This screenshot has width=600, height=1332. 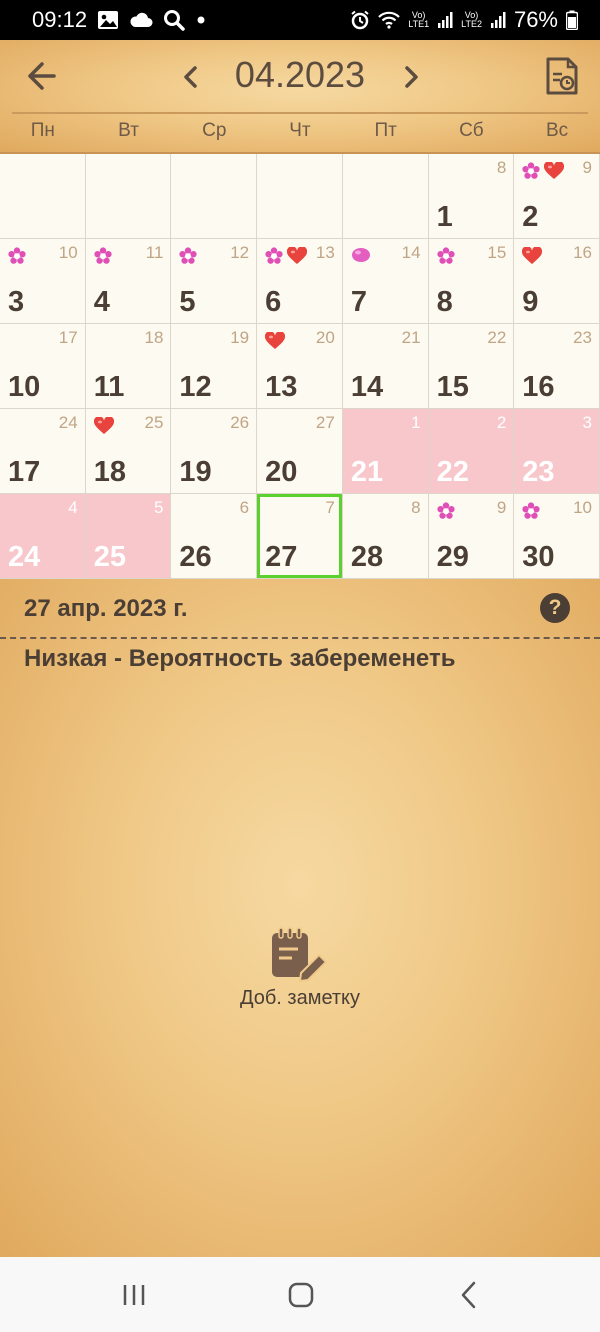 I want to click on day-number: 24, so click(x=24, y=557).